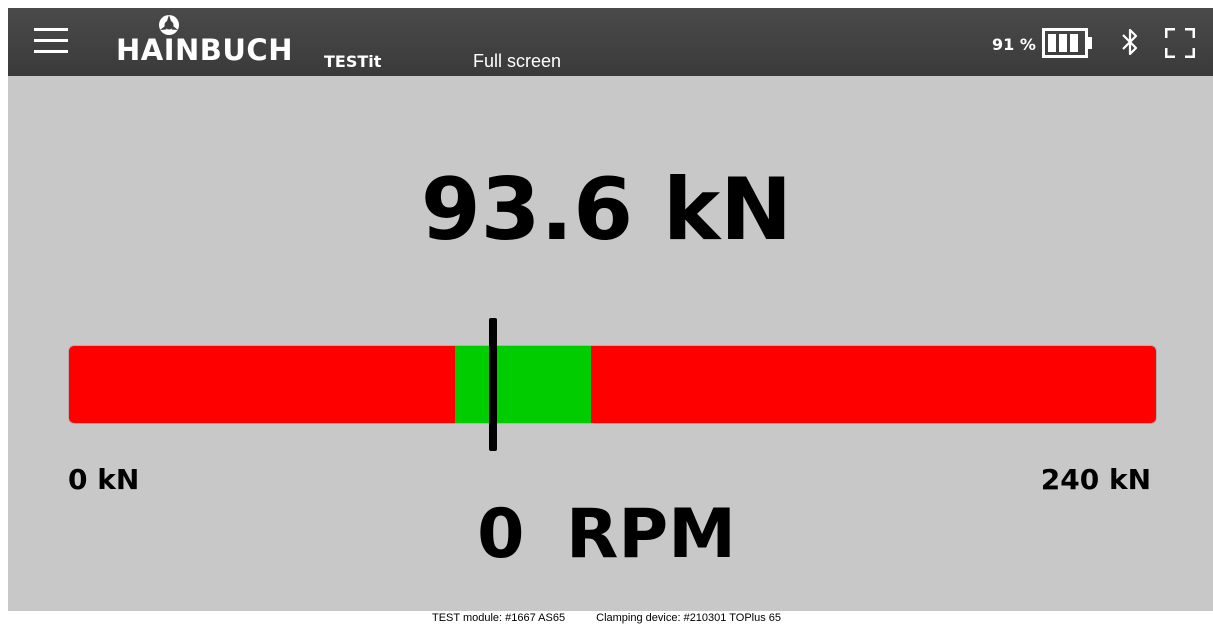 The width and height of the screenshot is (1213, 624). Describe the element at coordinates (104, 479) in the screenshot. I see `range-min-label: 0 kN` at that location.